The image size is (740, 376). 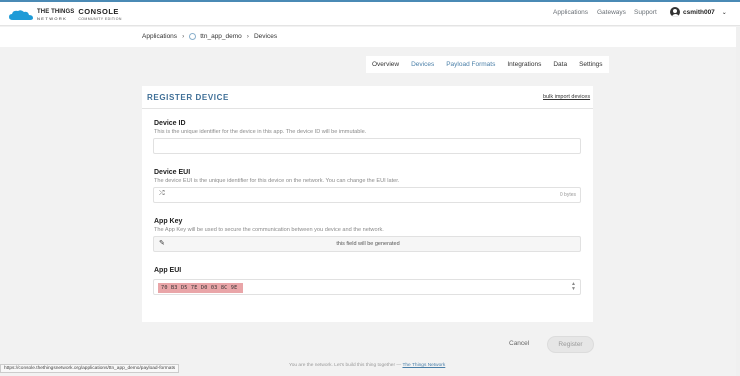 I want to click on breadcrumb-devices: Devices, so click(x=265, y=36).